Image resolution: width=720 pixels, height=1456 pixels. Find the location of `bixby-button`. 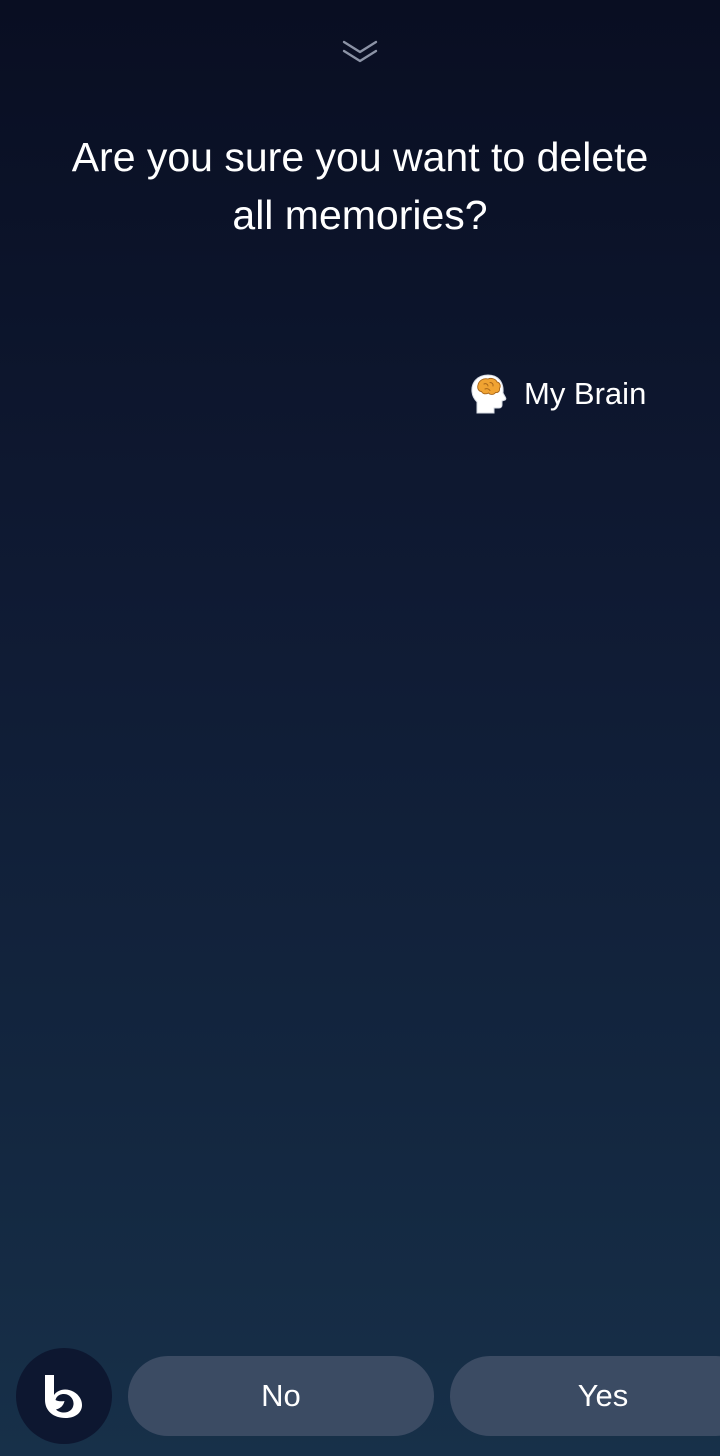

bixby-button is located at coordinates (64, 1396).